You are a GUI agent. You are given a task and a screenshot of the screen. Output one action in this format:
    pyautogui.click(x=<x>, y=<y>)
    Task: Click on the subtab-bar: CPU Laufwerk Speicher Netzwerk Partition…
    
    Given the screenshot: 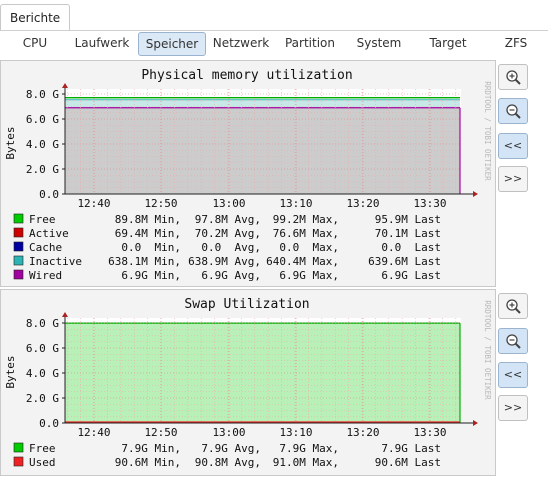 What is the action you would take?
    pyautogui.click(x=274, y=43)
    